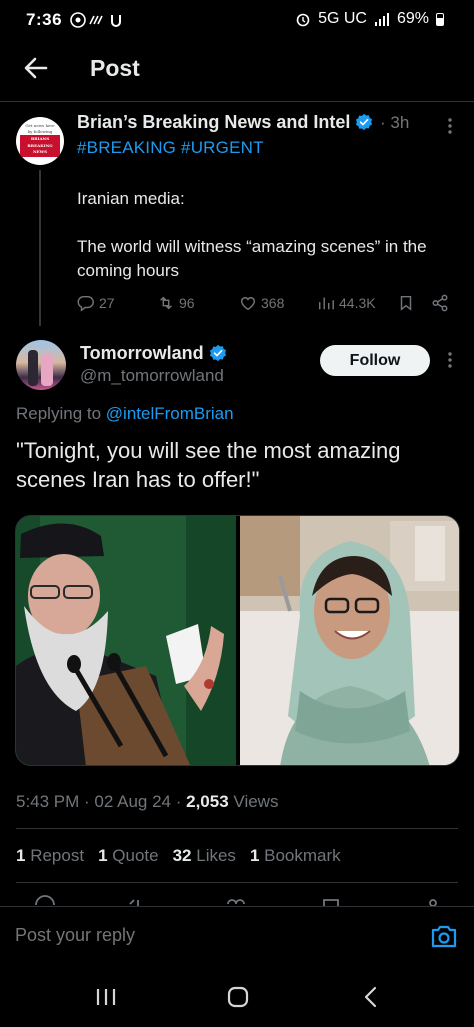 Image resolution: width=474 pixels, height=1027 pixels. Describe the element at coordinates (96, 303) in the screenshot. I see `reply-button: 27` at that location.